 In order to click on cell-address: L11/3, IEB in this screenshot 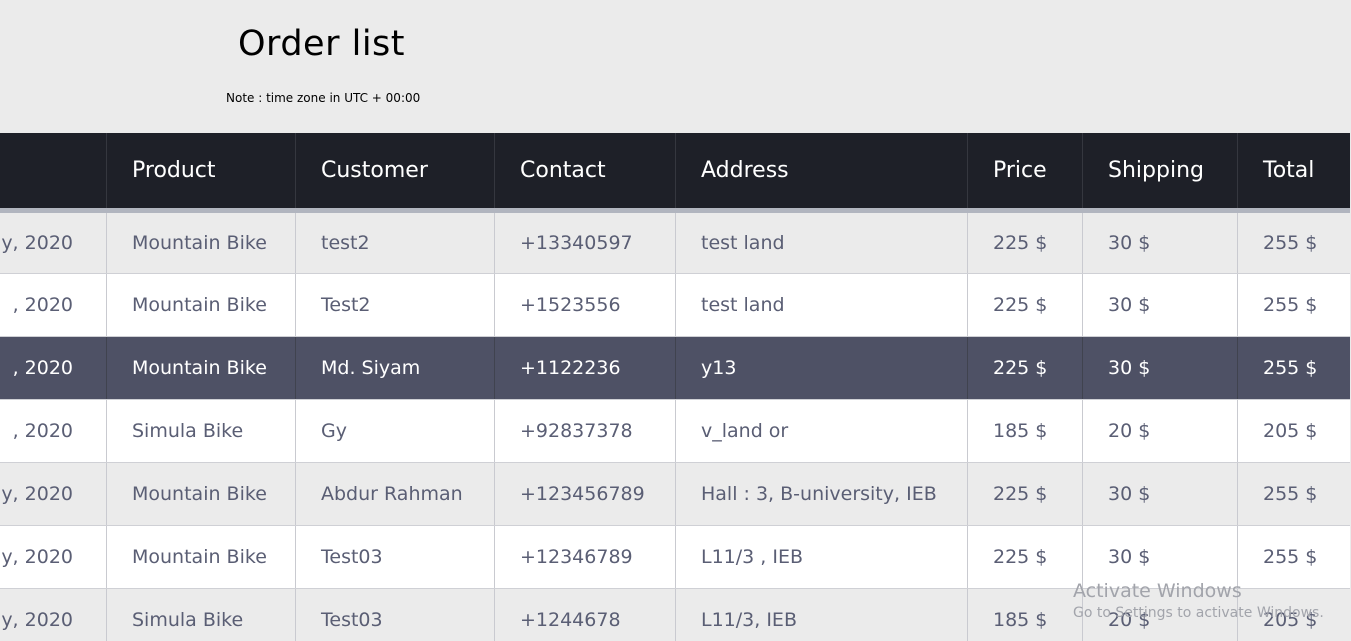, I will do `click(821, 614)`.